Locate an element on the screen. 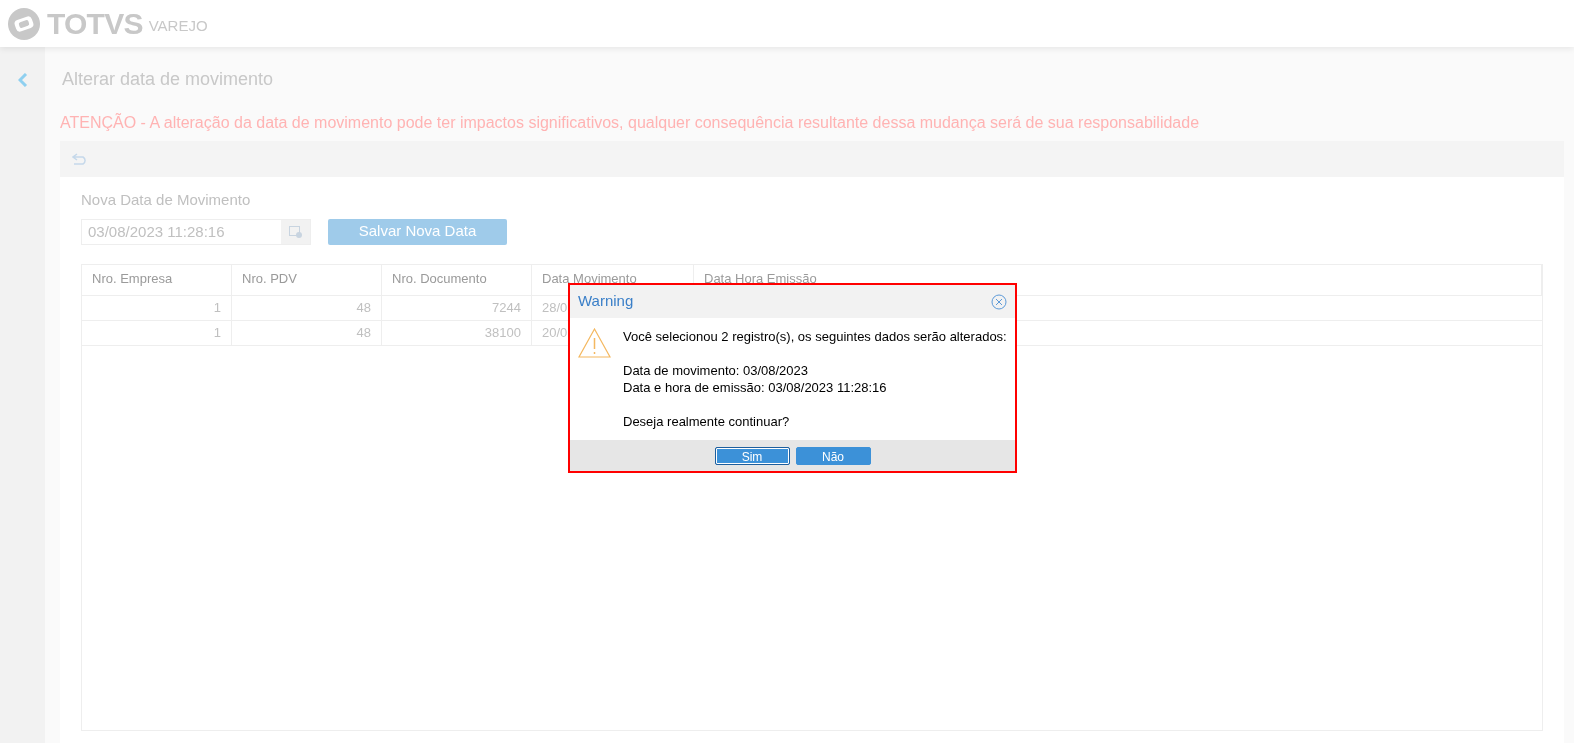 This screenshot has height=743, width=1574. table-cell: 38100 is located at coordinates (457, 332).